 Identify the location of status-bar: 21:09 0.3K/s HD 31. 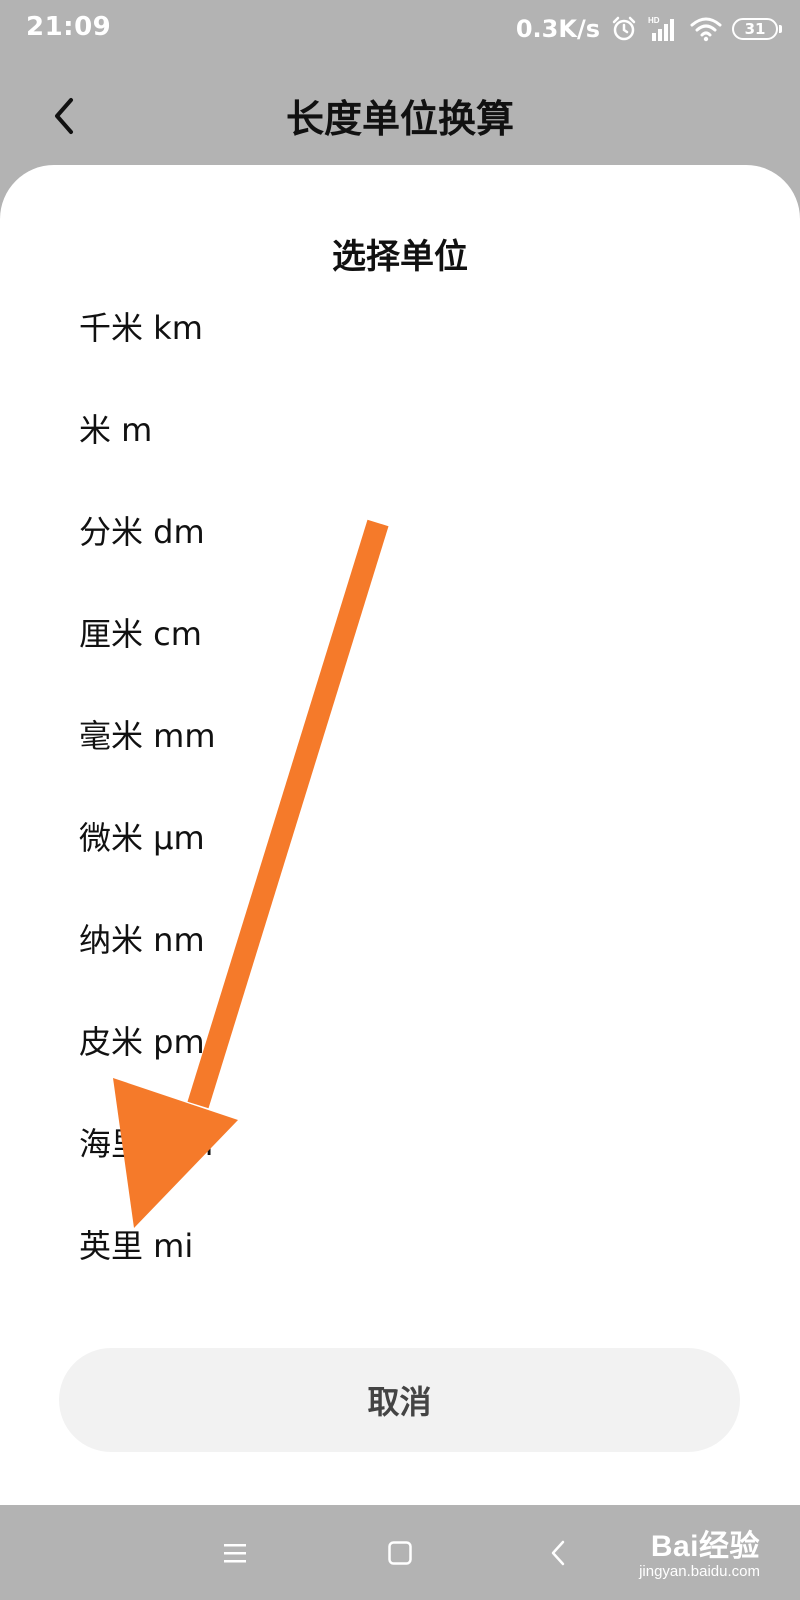
(400, 28).